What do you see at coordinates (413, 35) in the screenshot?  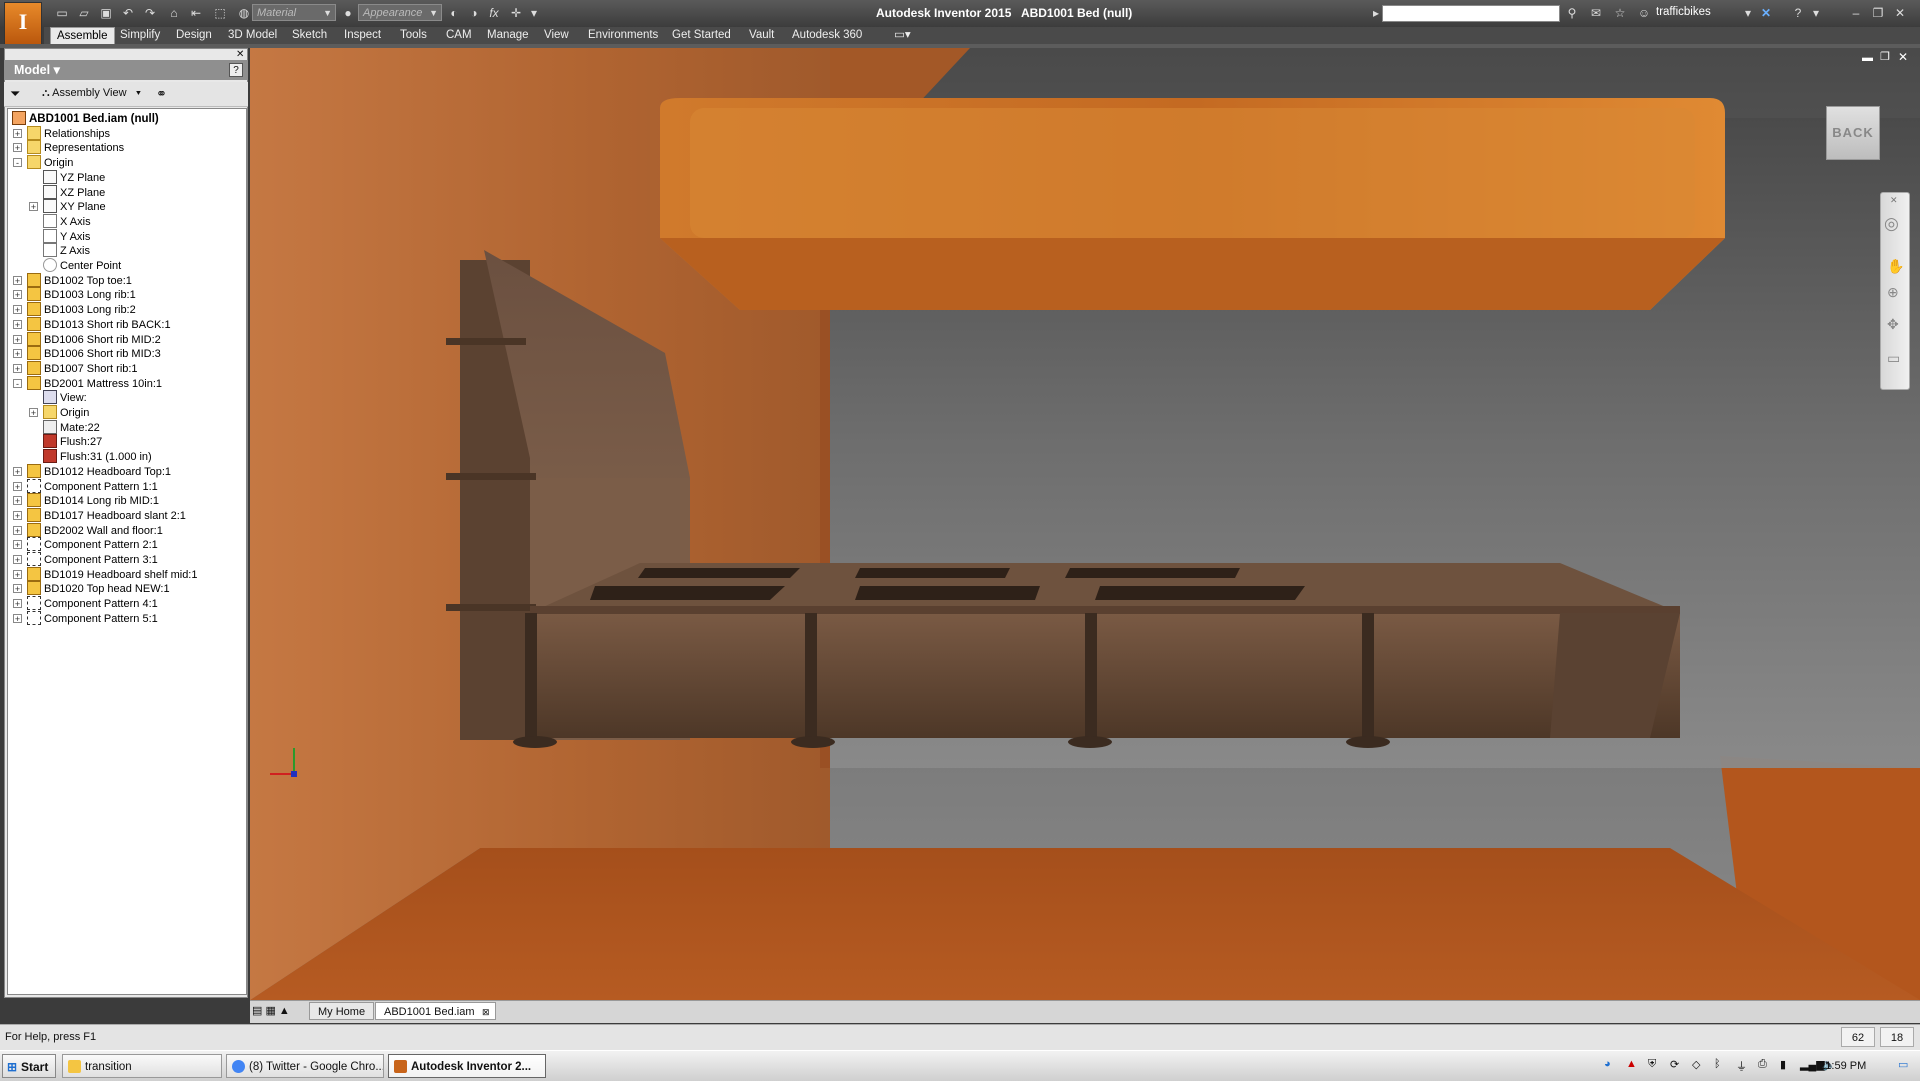 I see `tab-tools: Tools` at bounding box center [413, 35].